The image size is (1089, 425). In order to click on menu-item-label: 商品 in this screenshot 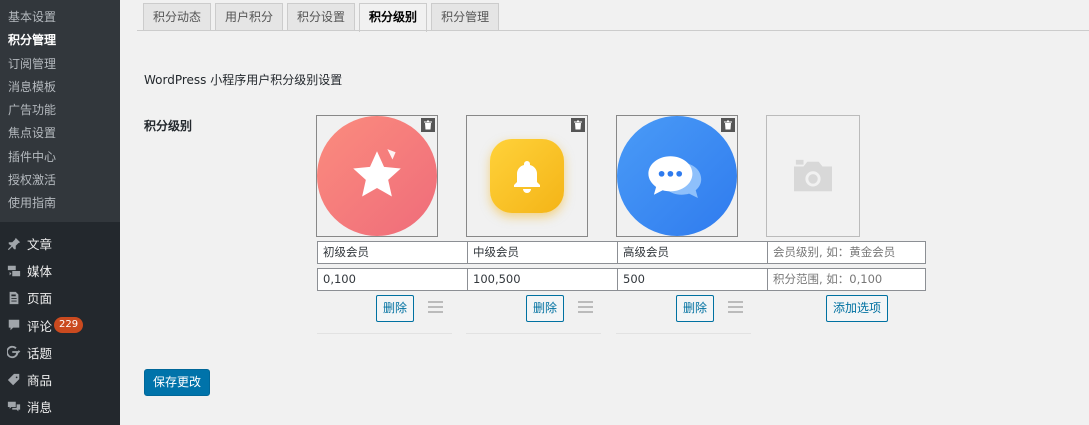, I will do `click(40, 381)`.